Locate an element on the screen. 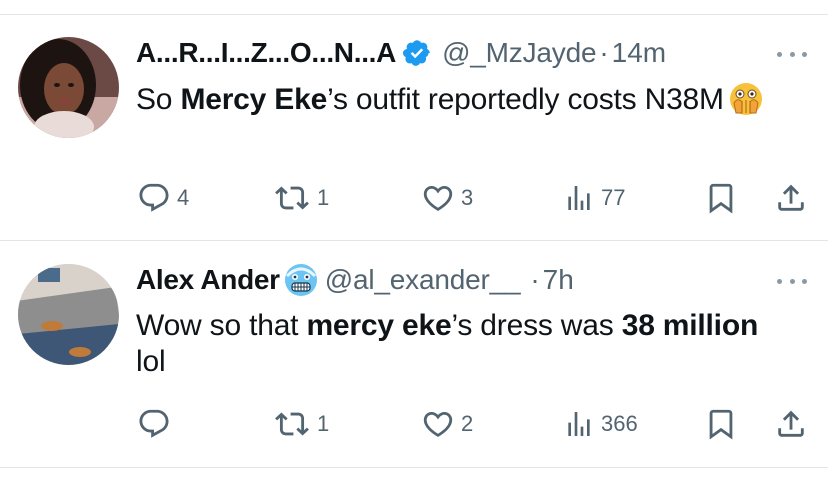 The width and height of the screenshot is (828, 487). text-segment: So is located at coordinates (158, 99).